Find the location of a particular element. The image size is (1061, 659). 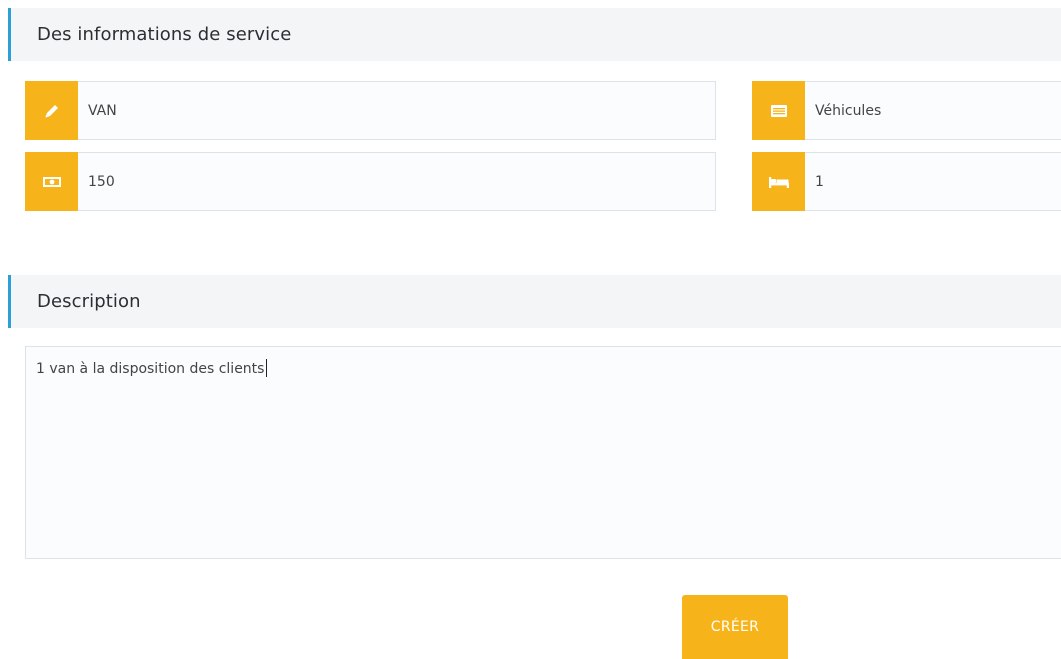

money-icon is located at coordinates (51, 181).